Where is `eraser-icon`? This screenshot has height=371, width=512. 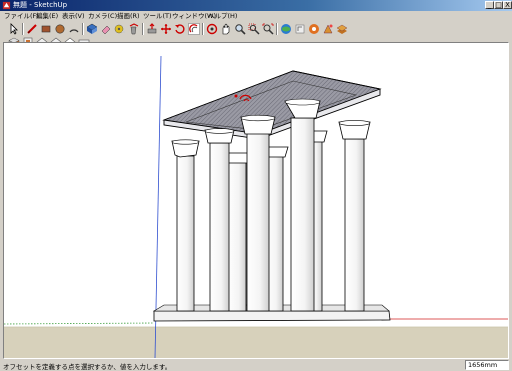 eraser-icon is located at coordinates (106, 29).